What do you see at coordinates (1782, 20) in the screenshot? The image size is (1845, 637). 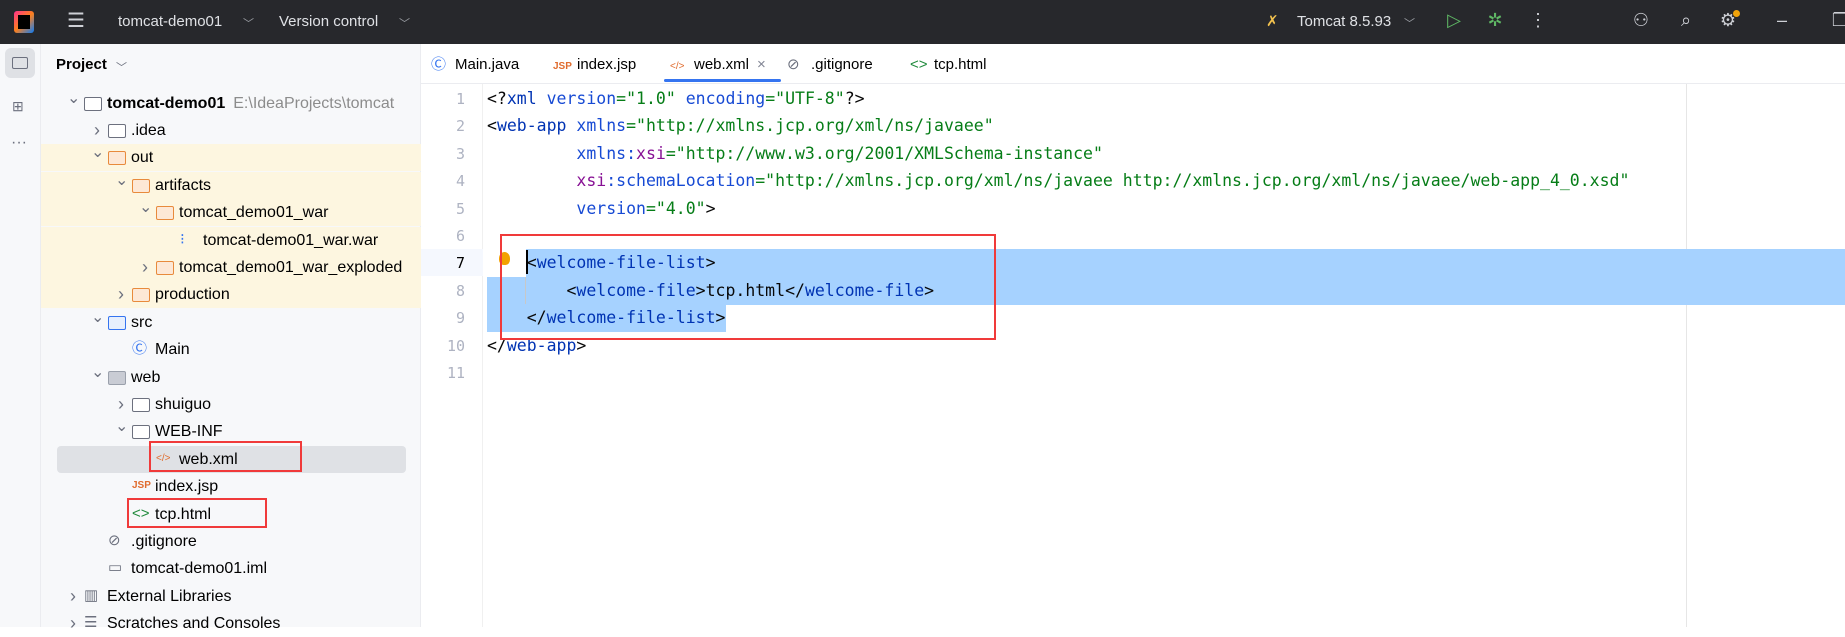 I see `minimize-icon: –` at bounding box center [1782, 20].